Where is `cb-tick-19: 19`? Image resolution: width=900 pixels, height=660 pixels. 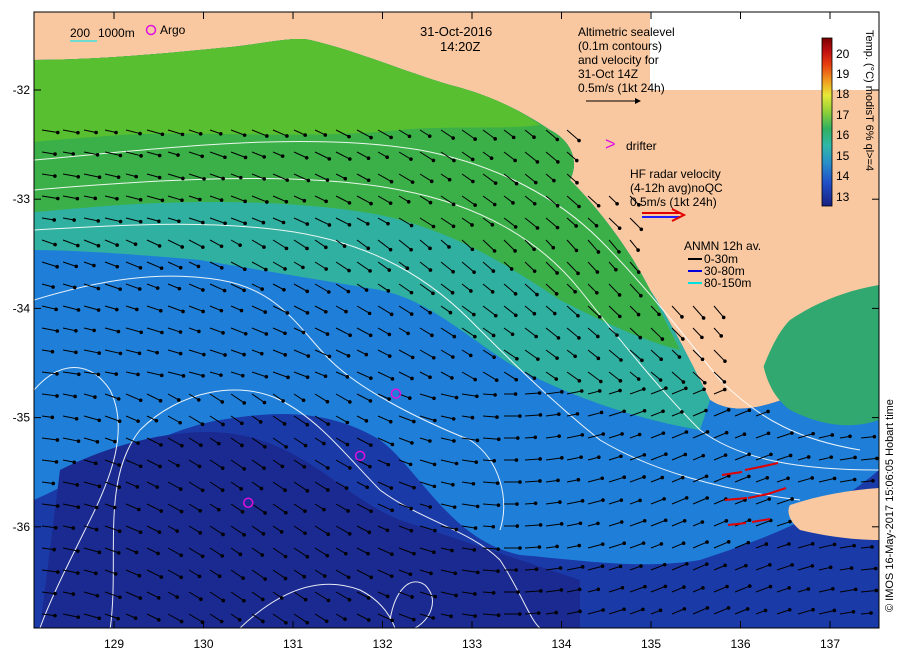 cb-tick-19: 19 is located at coordinates (843, 74).